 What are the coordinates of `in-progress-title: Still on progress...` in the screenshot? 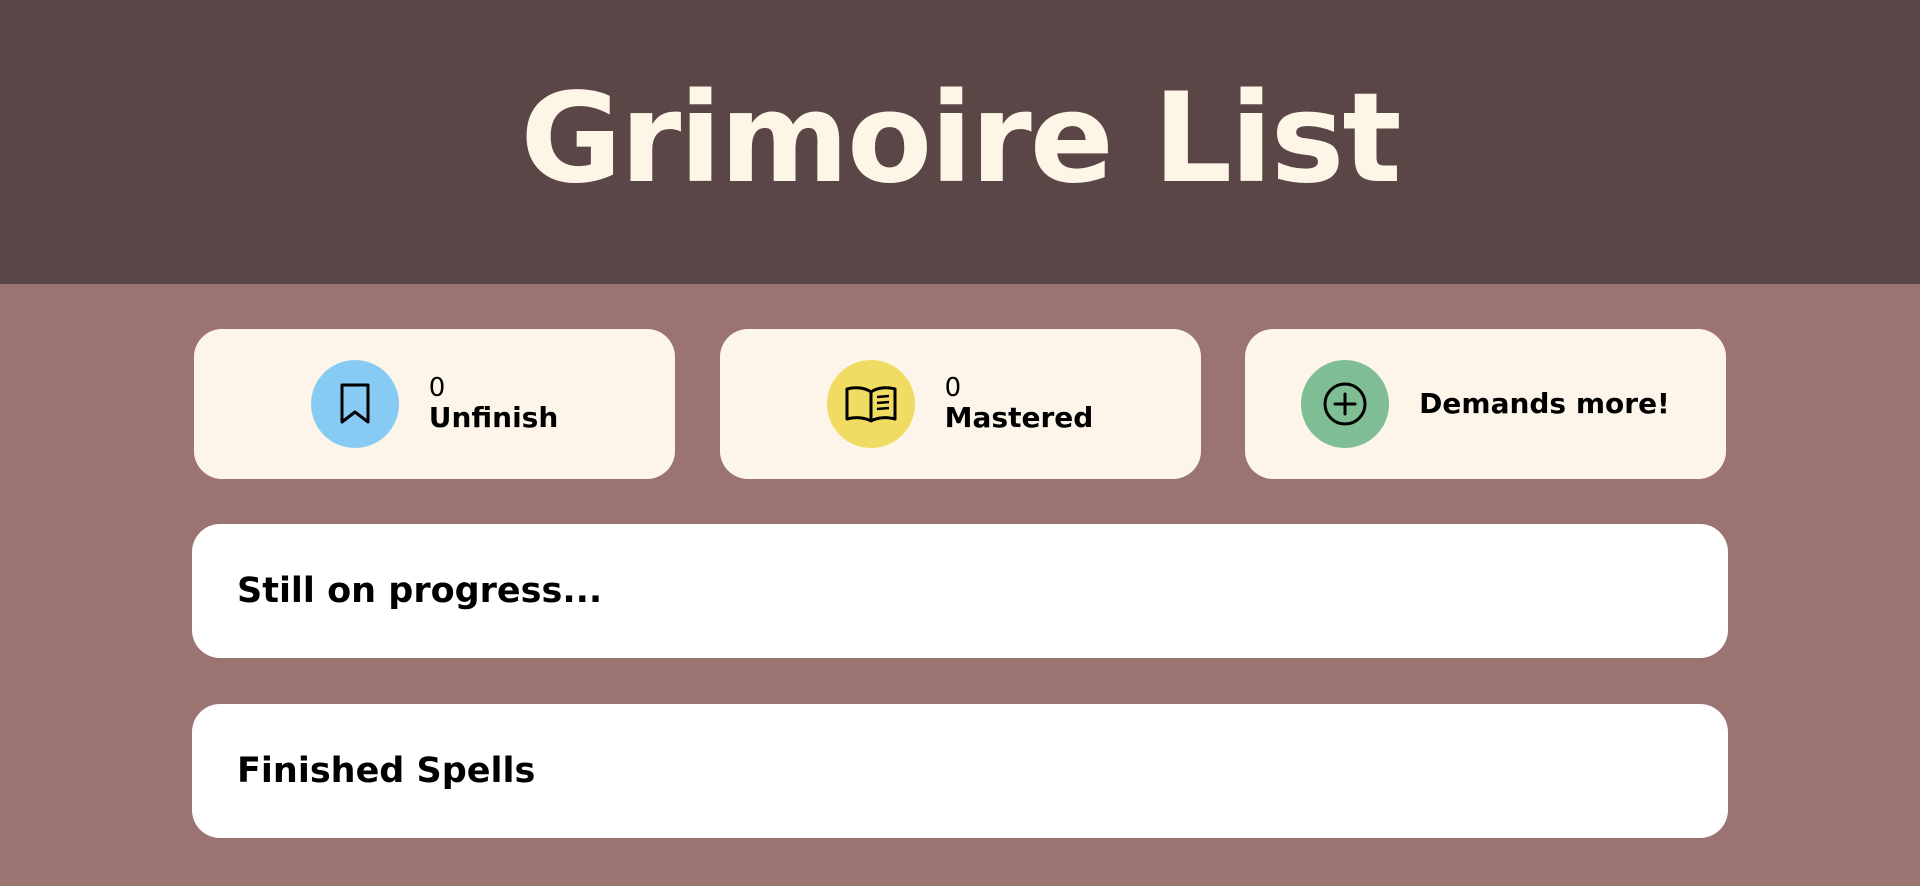 It's located at (420, 591).